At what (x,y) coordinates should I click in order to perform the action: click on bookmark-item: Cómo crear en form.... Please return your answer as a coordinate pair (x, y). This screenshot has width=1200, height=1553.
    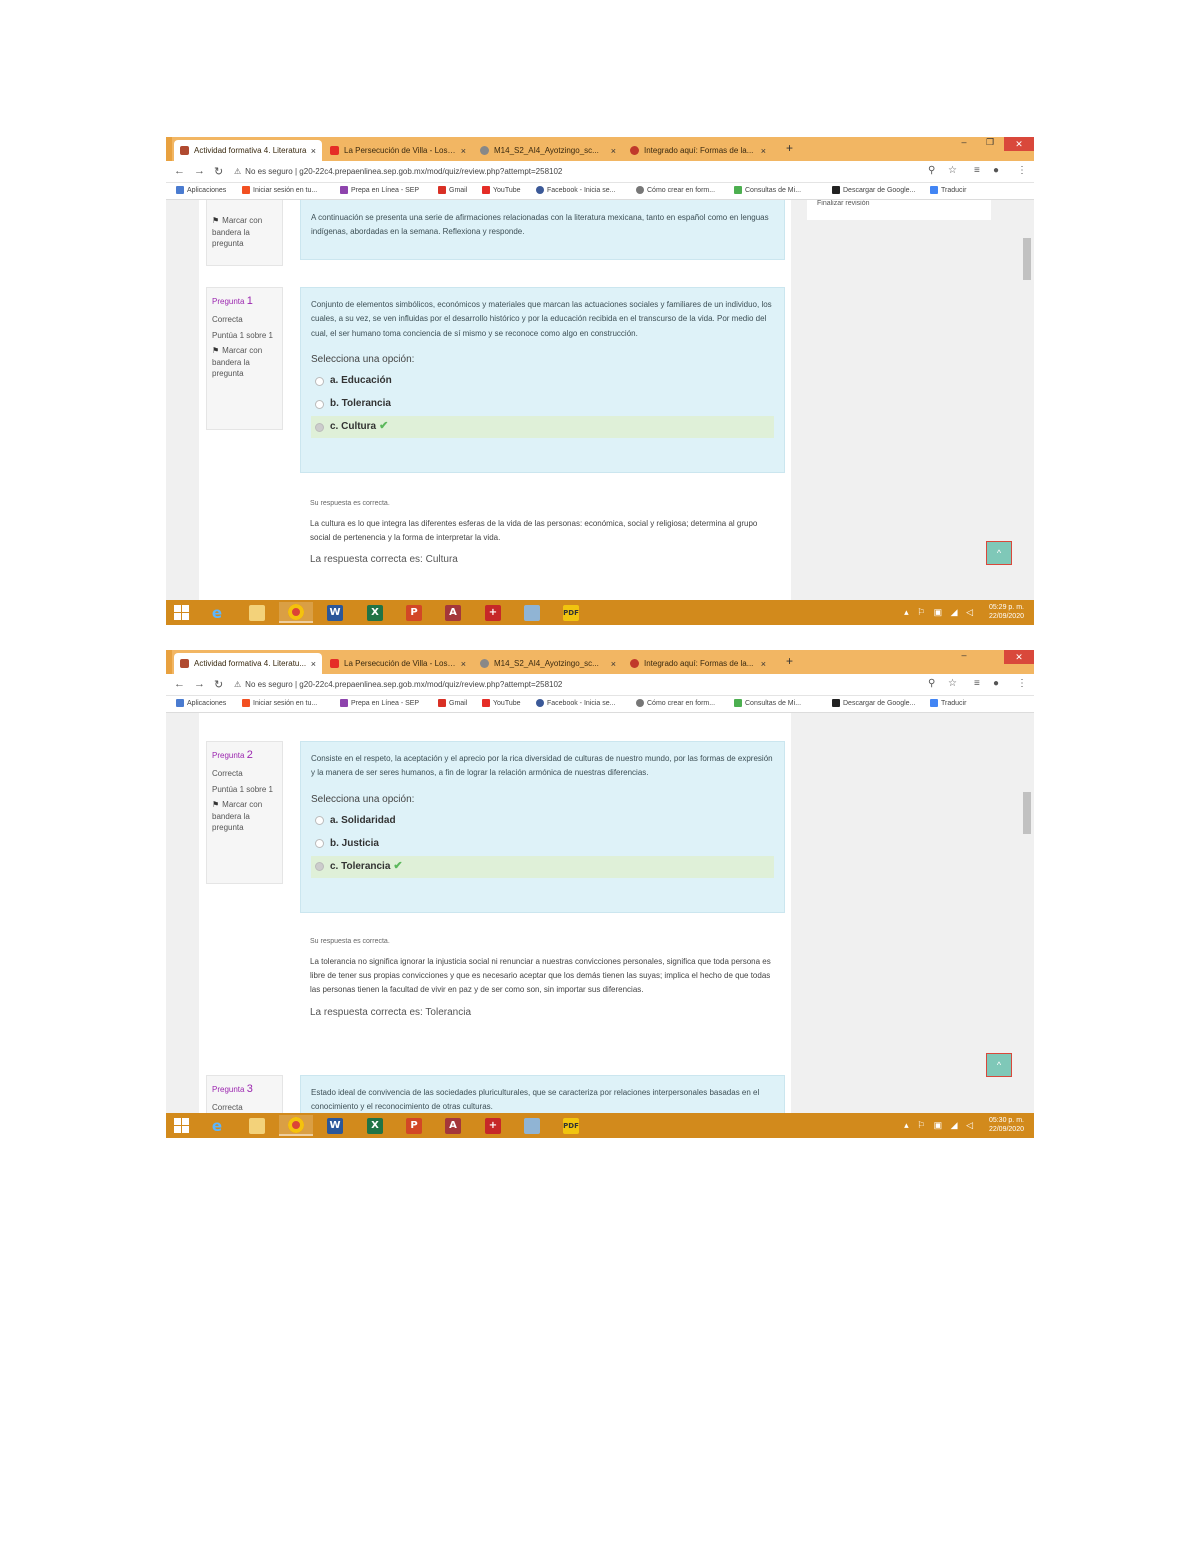
    Looking at the image, I should click on (675, 190).